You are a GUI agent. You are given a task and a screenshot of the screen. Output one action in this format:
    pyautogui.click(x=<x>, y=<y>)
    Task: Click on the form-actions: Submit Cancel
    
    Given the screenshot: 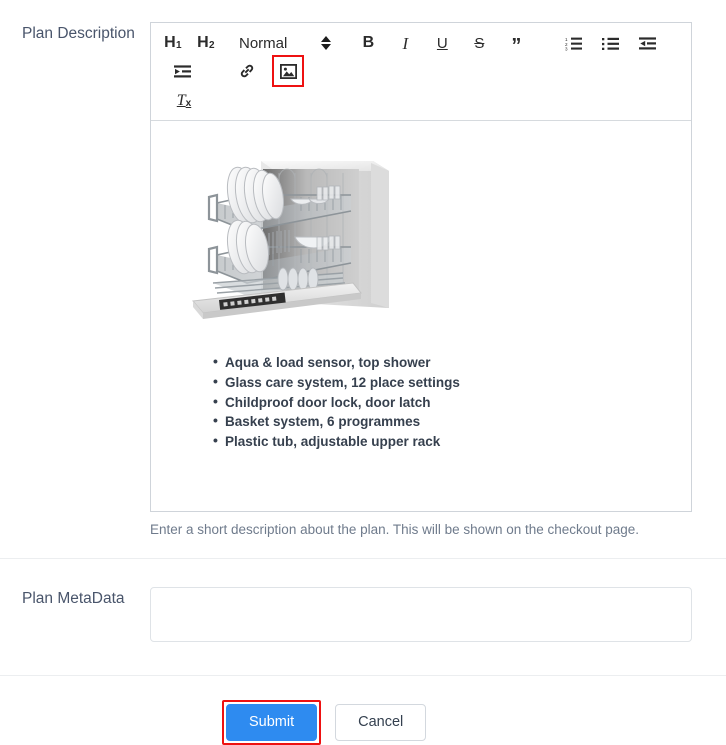 What is the action you would take?
    pyautogui.click(x=363, y=710)
    